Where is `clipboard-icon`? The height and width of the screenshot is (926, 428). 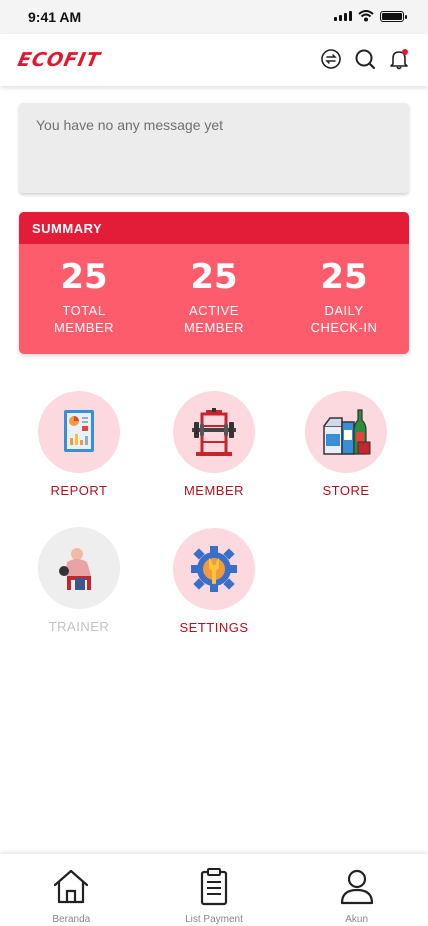 clipboard-icon is located at coordinates (214, 887).